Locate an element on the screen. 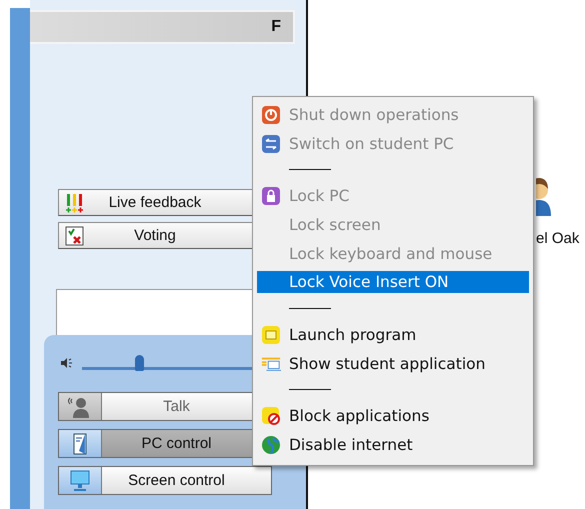  screen-control-button: Screen control is located at coordinates (165, 480).